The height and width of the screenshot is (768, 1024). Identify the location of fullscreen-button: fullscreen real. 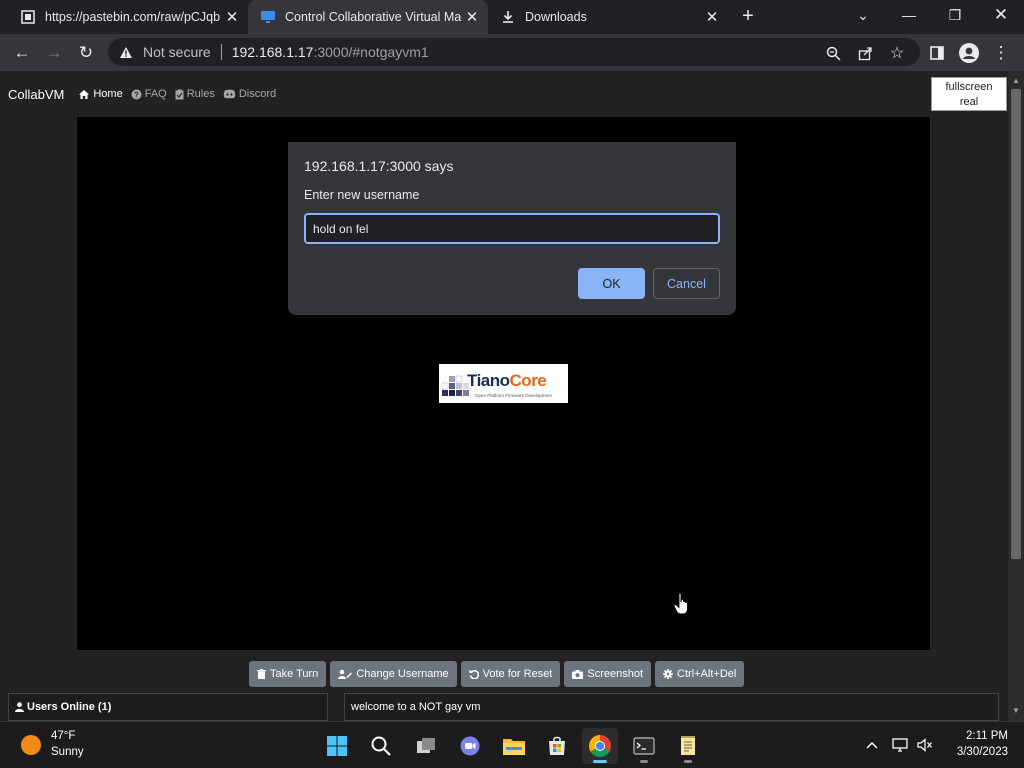
(969, 94).